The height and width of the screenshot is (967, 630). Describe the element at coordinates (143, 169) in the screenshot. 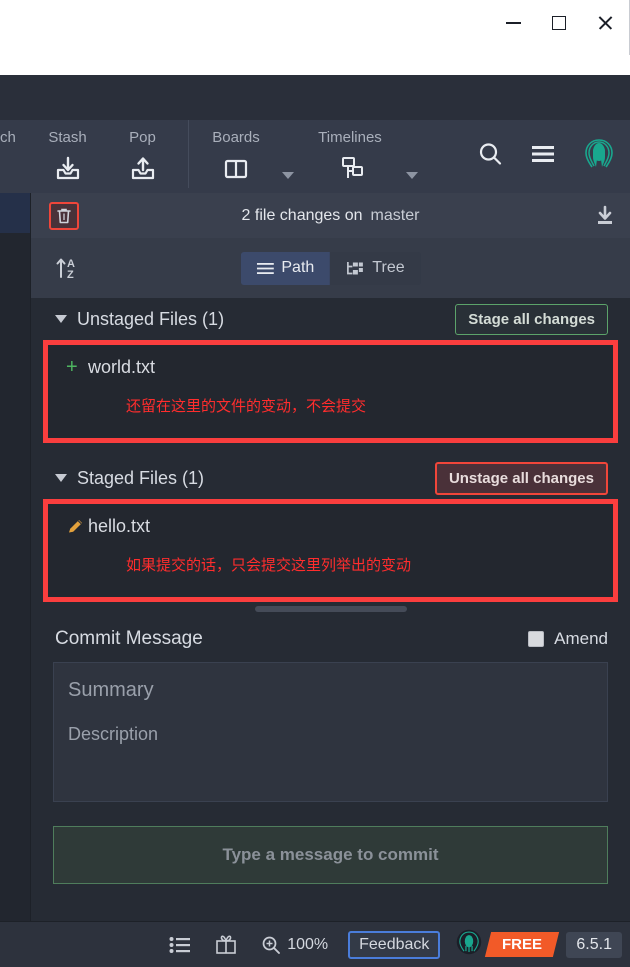

I see `stash-up-icon` at that location.